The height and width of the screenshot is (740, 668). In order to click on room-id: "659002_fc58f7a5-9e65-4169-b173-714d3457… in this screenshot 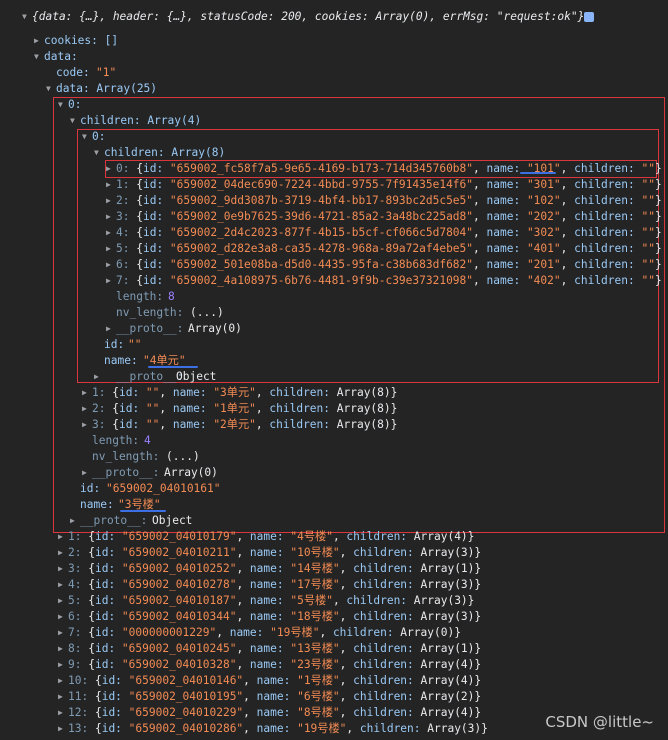, I will do `click(321, 168)`.